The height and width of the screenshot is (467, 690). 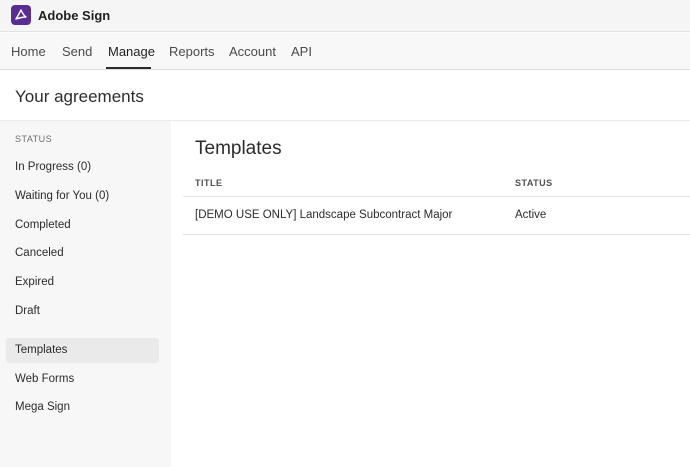 I want to click on sidebar-item-completed: Completed, so click(x=82, y=225).